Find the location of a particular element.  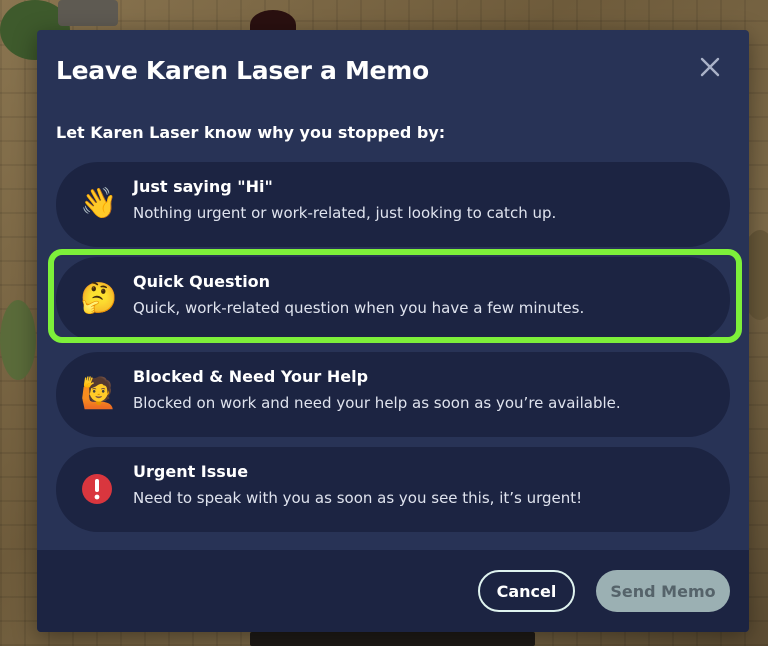

close-icon is located at coordinates (710, 67).